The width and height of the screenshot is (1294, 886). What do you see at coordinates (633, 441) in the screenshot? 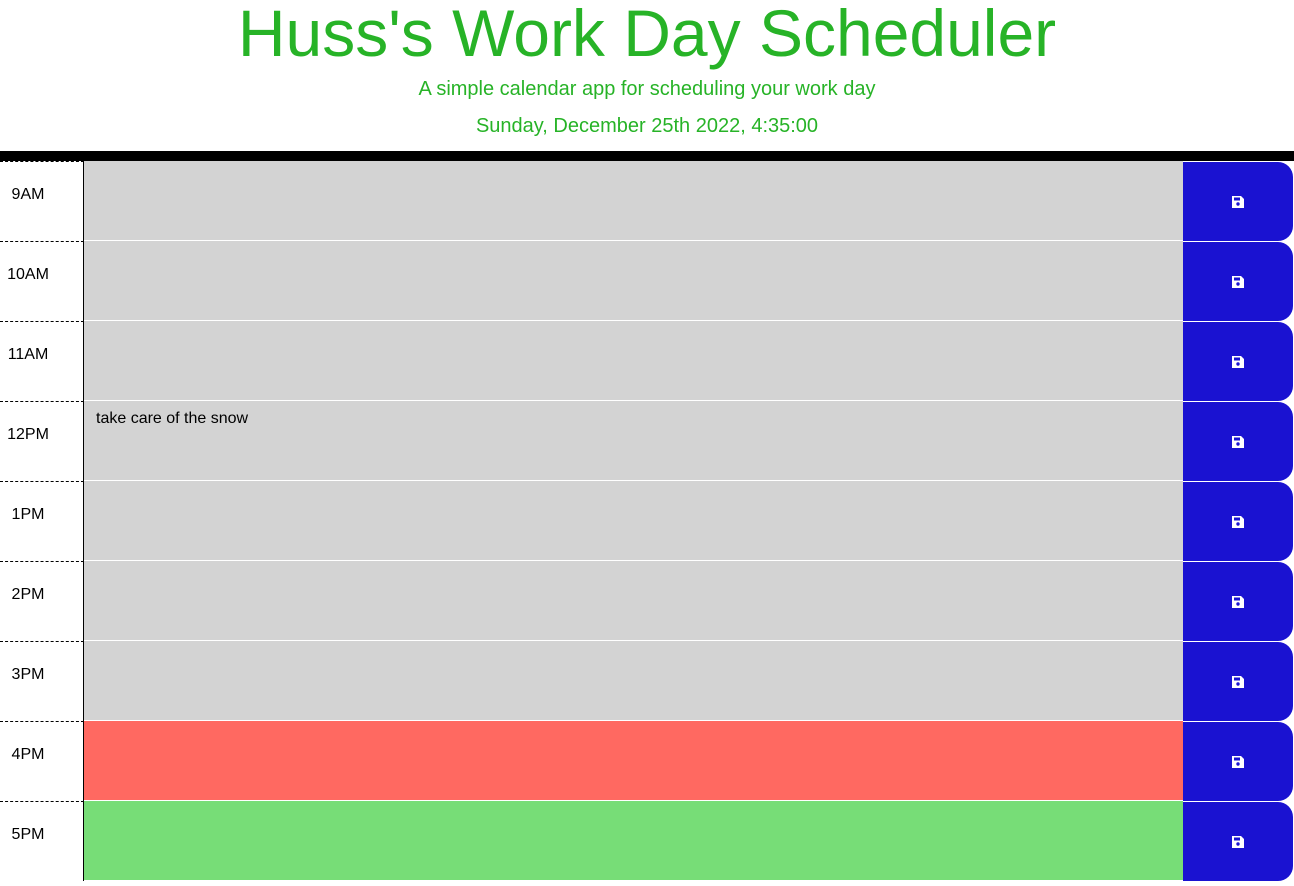
I see `event-description-input: take care of the snow` at bounding box center [633, 441].